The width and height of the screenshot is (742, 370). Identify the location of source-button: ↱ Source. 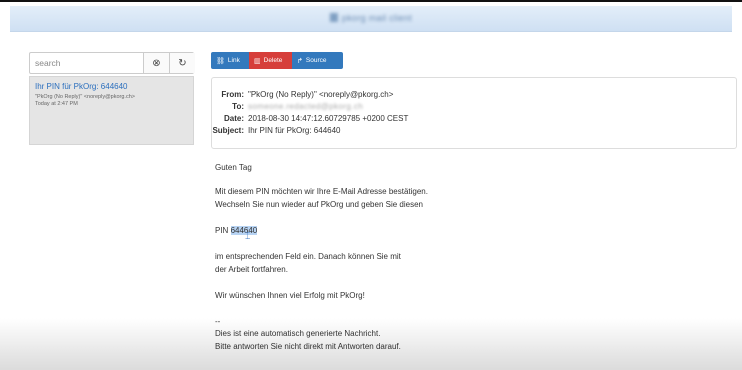
(317, 60).